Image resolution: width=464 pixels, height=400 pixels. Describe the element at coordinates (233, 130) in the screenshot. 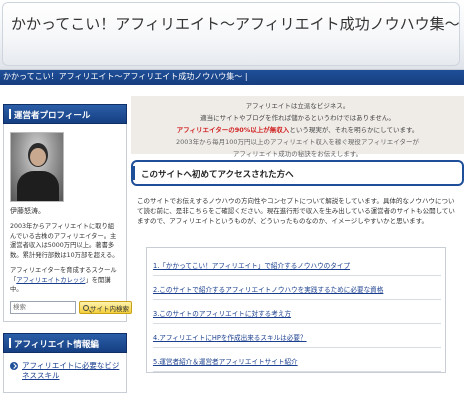

I see `intro-highlight: アフィリエイターの90%以上が無収入` at that location.